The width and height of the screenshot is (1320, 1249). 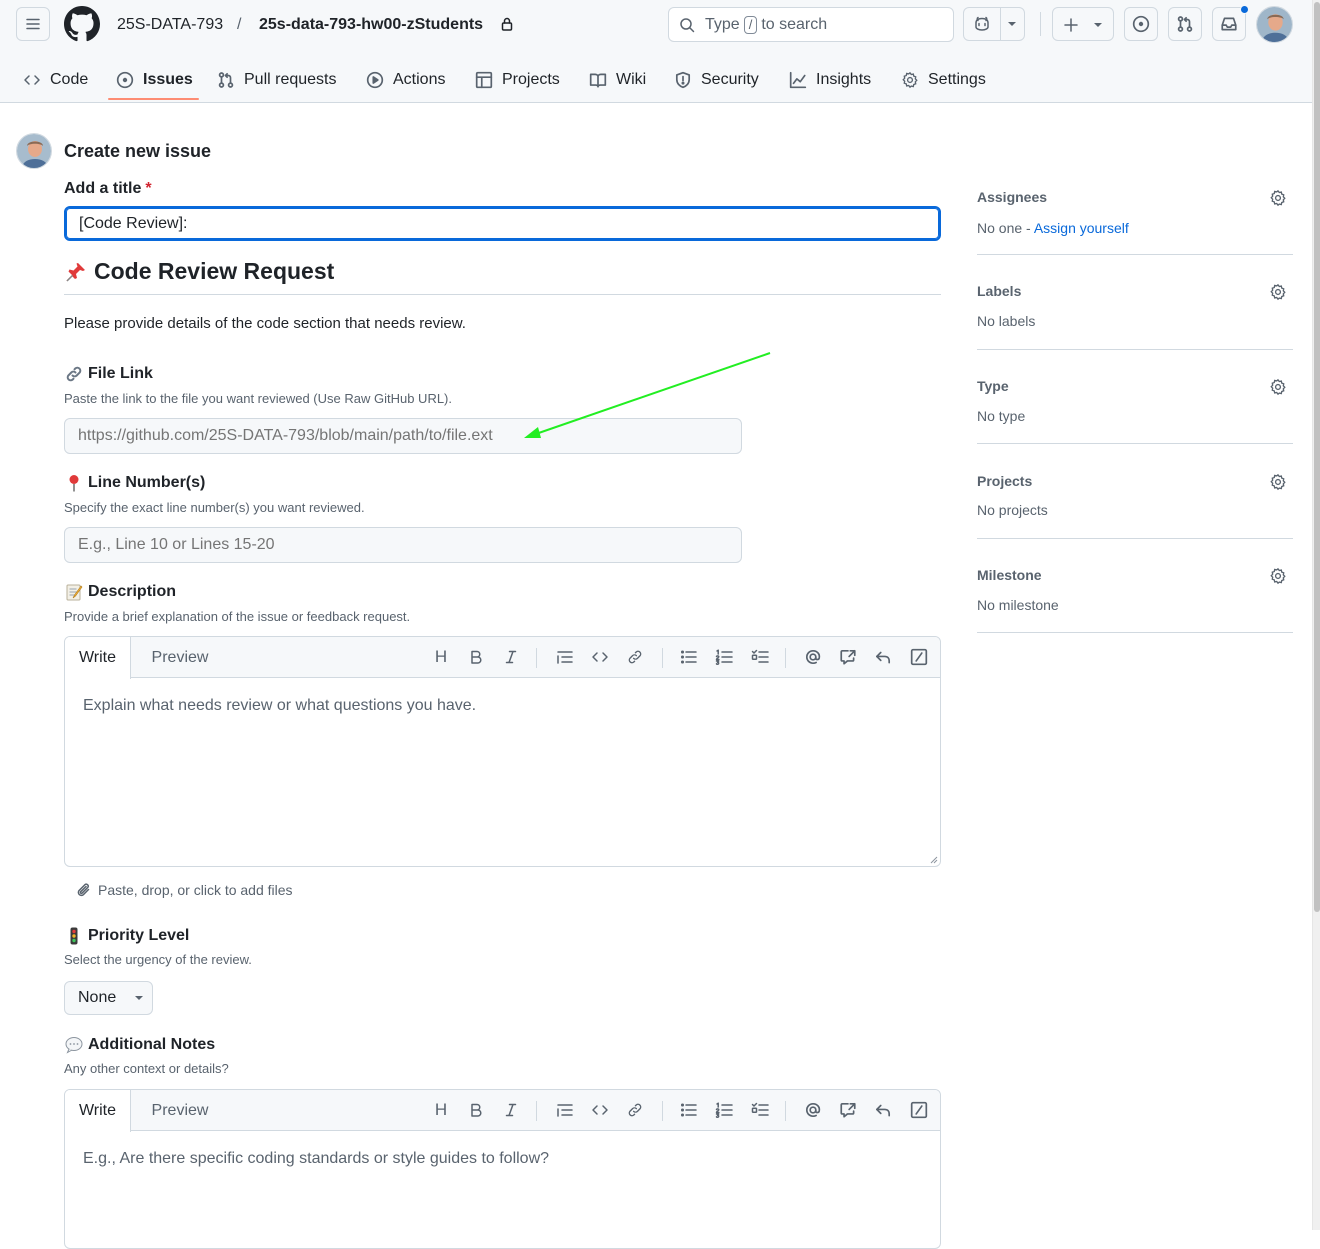 What do you see at coordinates (75, 272) in the screenshot?
I see `pushpin-icon` at bounding box center [75, 272].